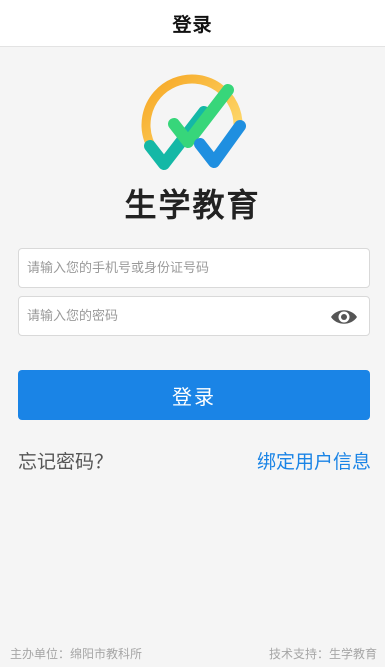 Image resolution: width=385 pixels, height=667 pixels. I want to click on footer-organizer: 主办单位：绵阳市教科所, so click(76, 654).